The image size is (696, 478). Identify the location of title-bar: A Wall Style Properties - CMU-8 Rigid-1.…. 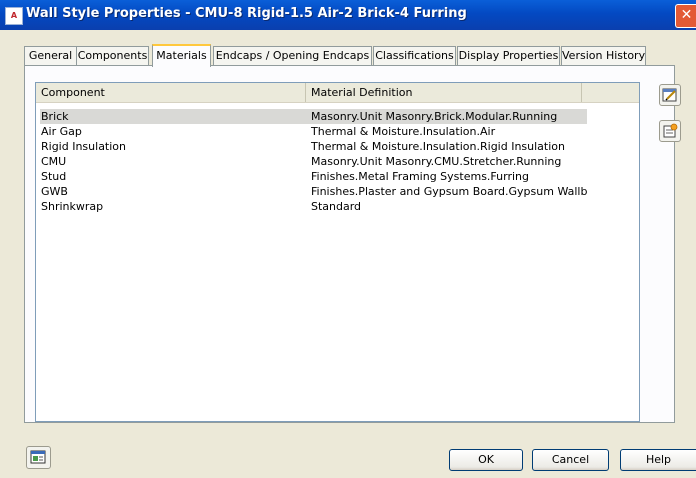
(348, 15).